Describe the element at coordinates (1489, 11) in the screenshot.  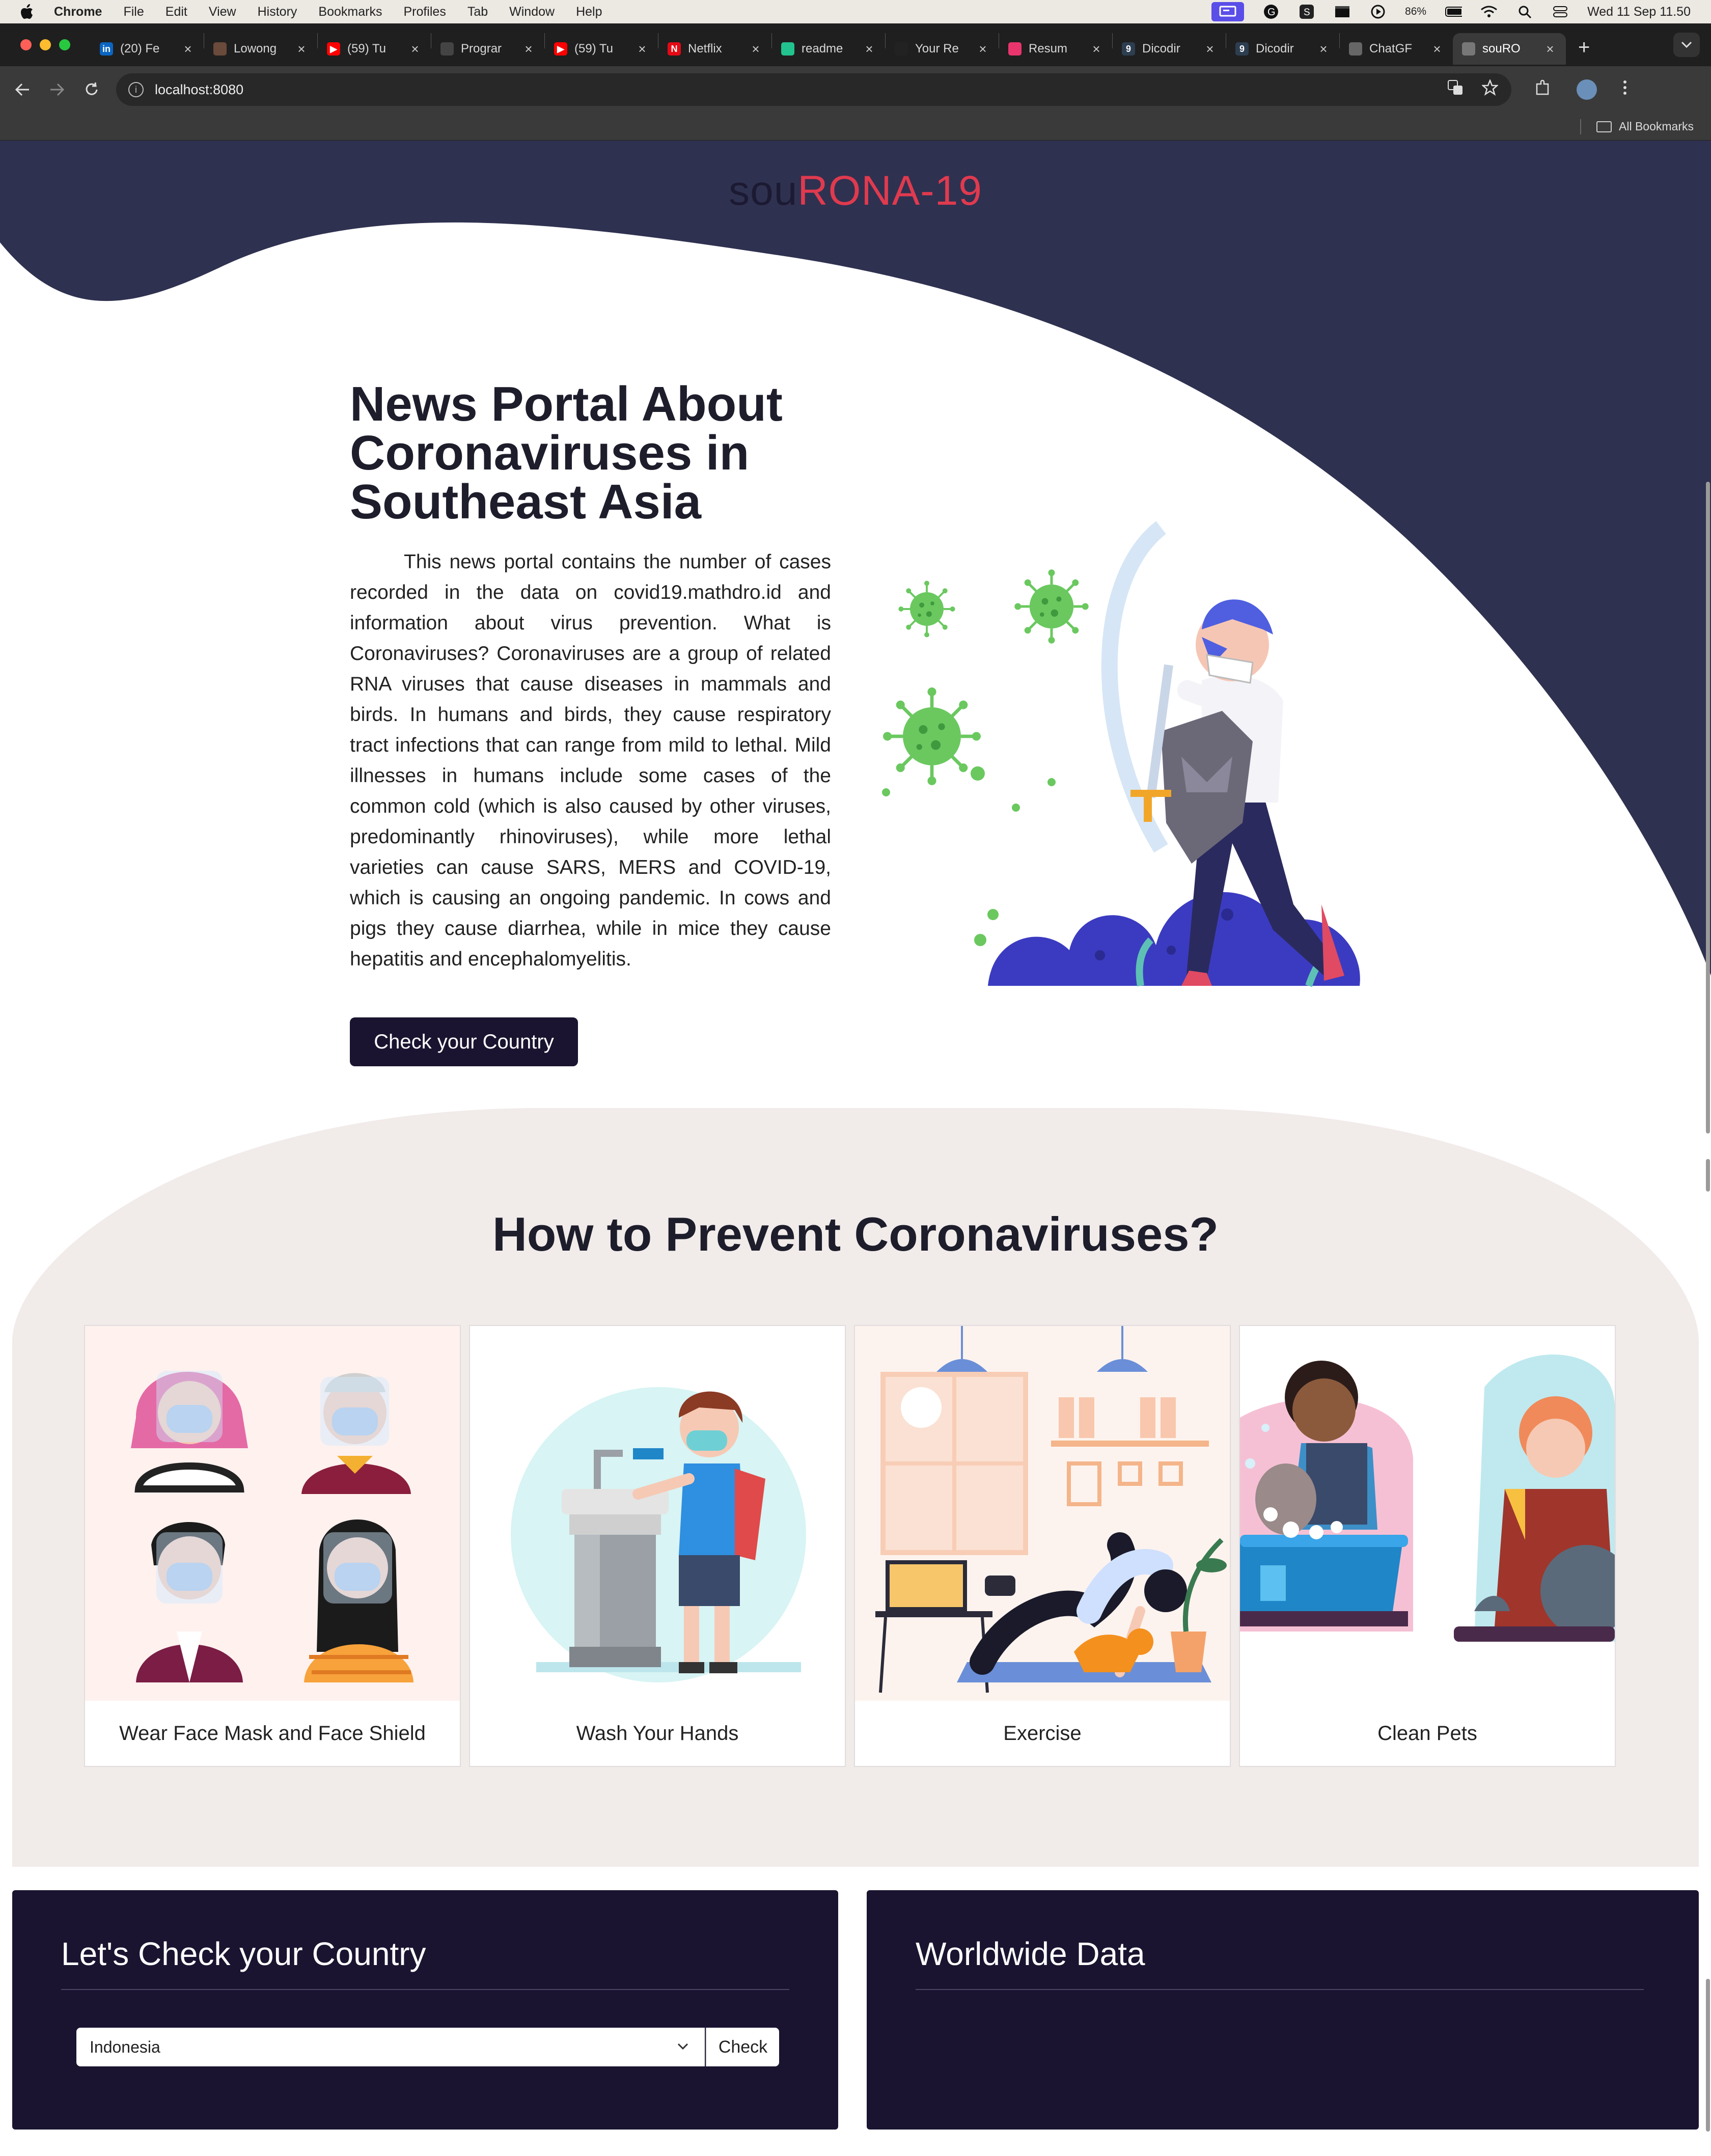
I see `wifi-icon` at that location.